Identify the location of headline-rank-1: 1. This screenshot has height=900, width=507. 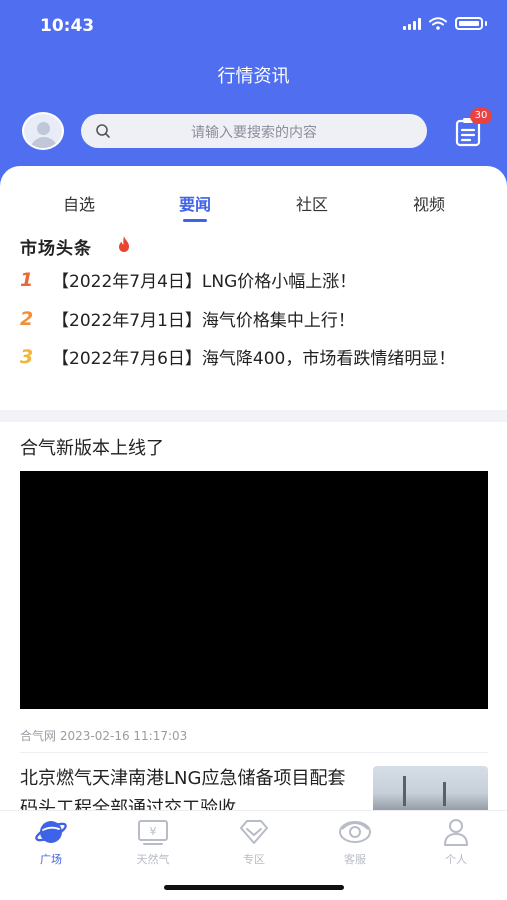
(27, 280).